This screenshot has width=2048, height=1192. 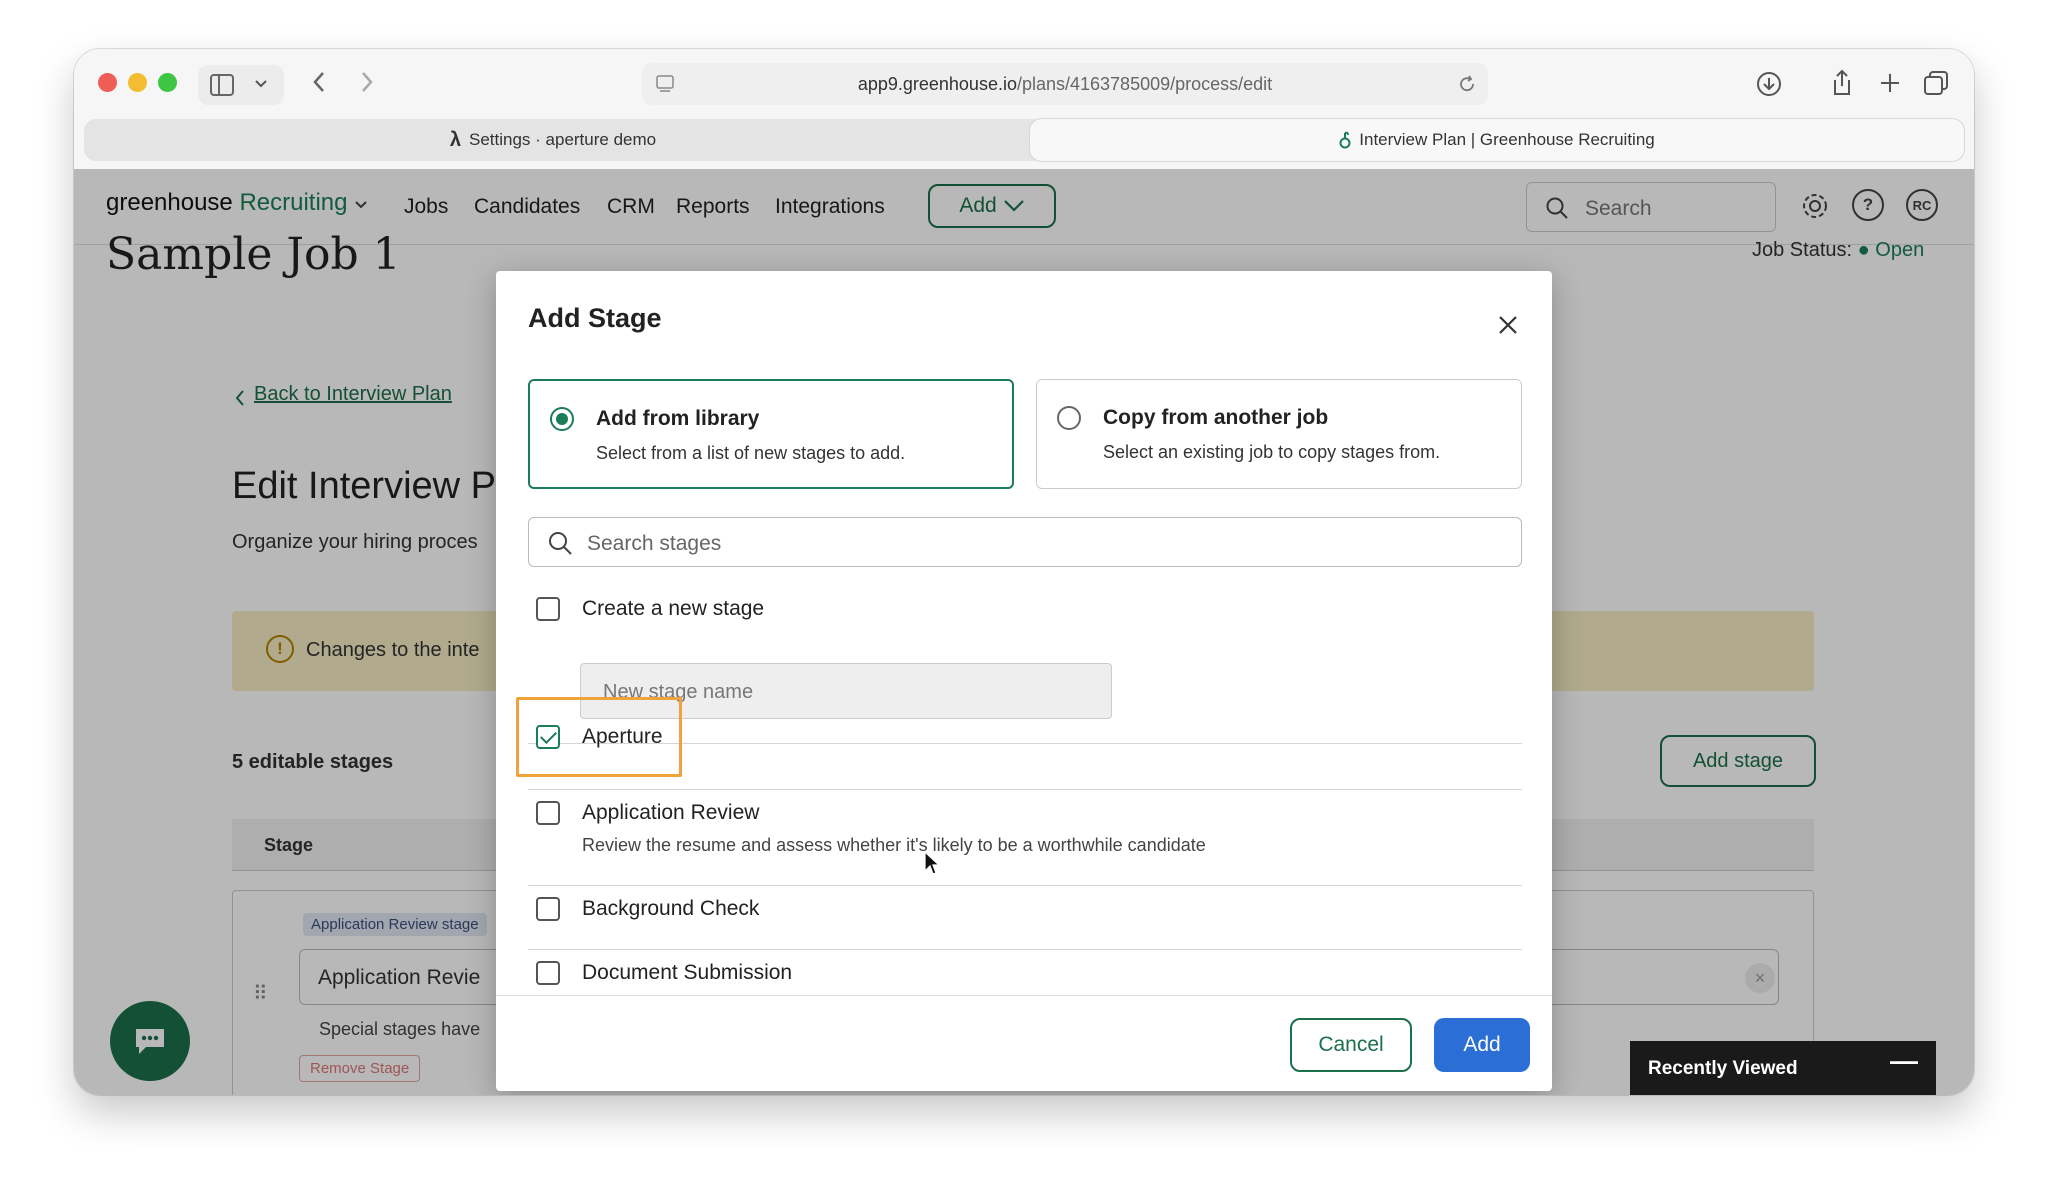 What do you see at coordinates (1890, 83) in the screenshot?
I see `new-tab-icon` at bounding box center [1890, 83].